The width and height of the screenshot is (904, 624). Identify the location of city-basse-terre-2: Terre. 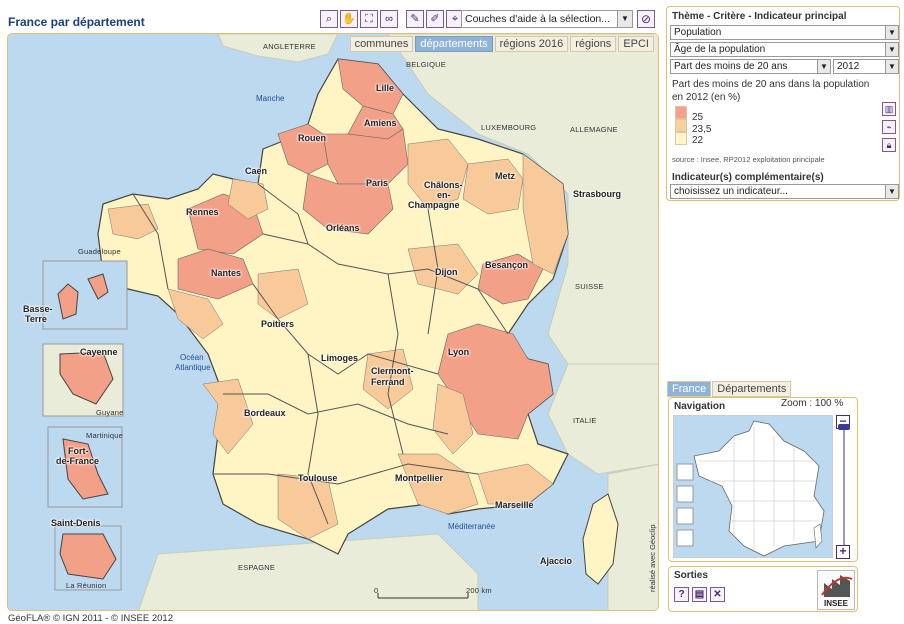
(36, 319).